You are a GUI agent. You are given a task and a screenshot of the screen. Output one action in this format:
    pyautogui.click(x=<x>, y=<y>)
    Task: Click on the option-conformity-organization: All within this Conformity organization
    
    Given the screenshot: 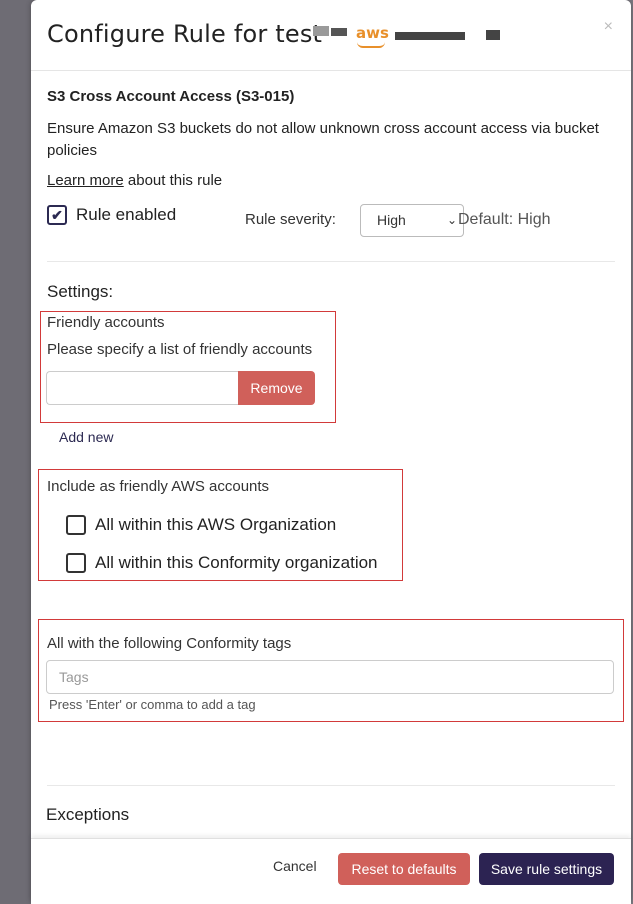 What is the action you would take?
    pyautogui.click(x=222, y=563)
    